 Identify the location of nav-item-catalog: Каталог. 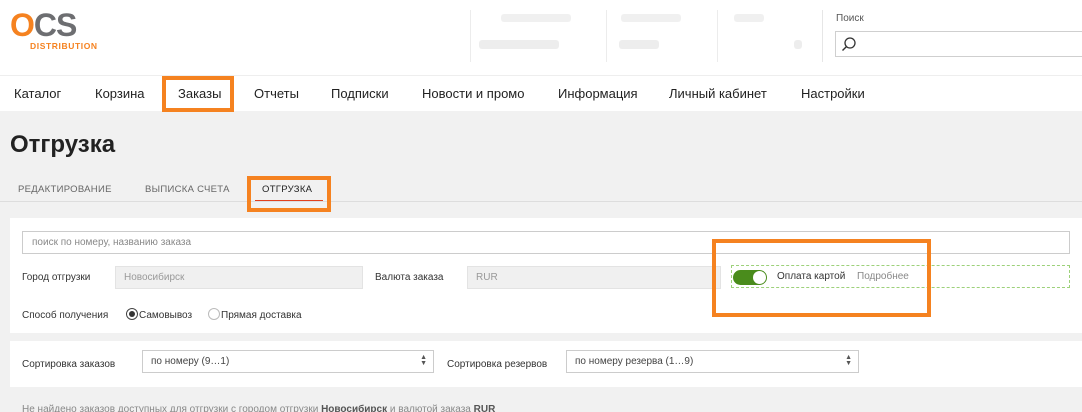
(37, 93).